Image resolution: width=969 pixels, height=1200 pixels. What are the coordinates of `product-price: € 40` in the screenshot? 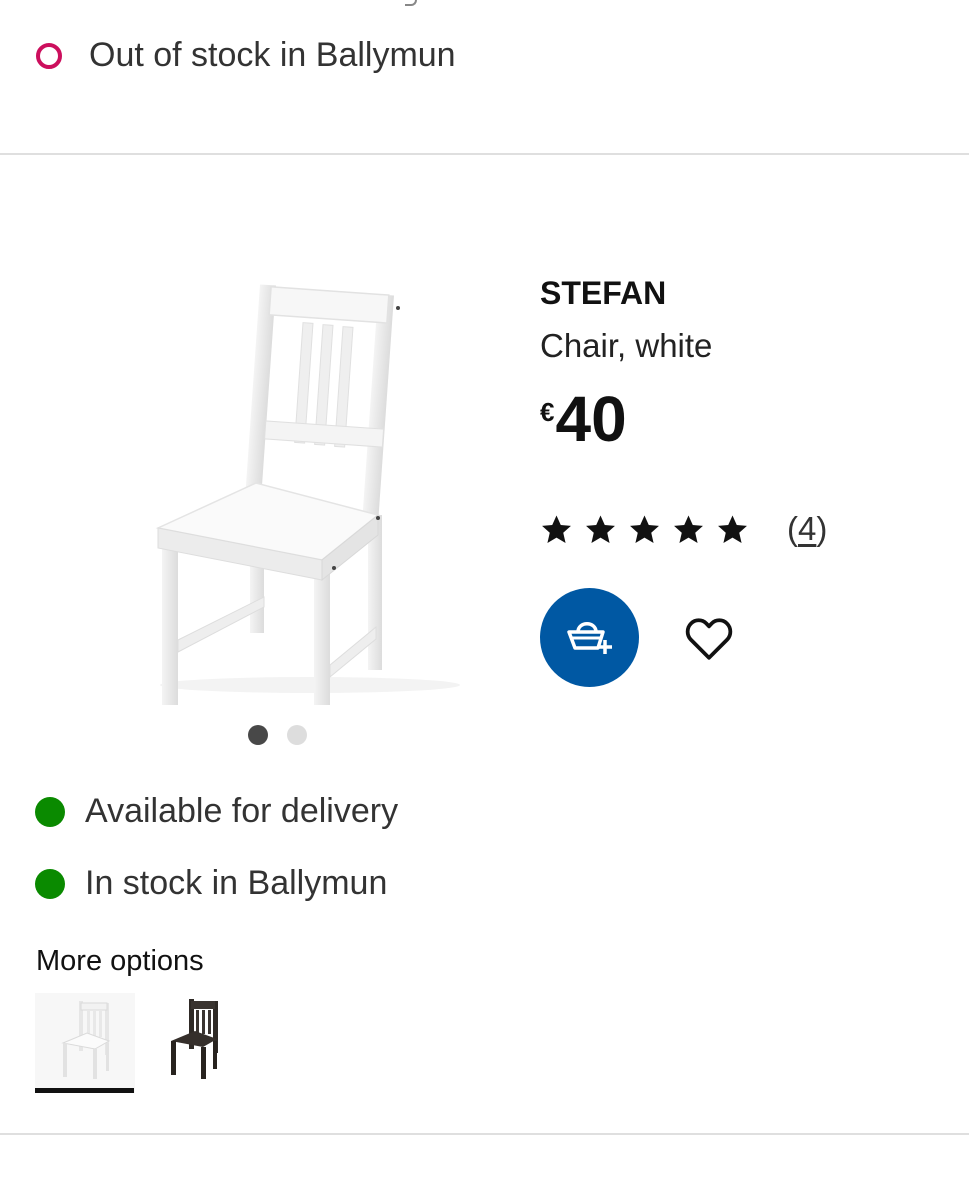 It's located at (583, 419).